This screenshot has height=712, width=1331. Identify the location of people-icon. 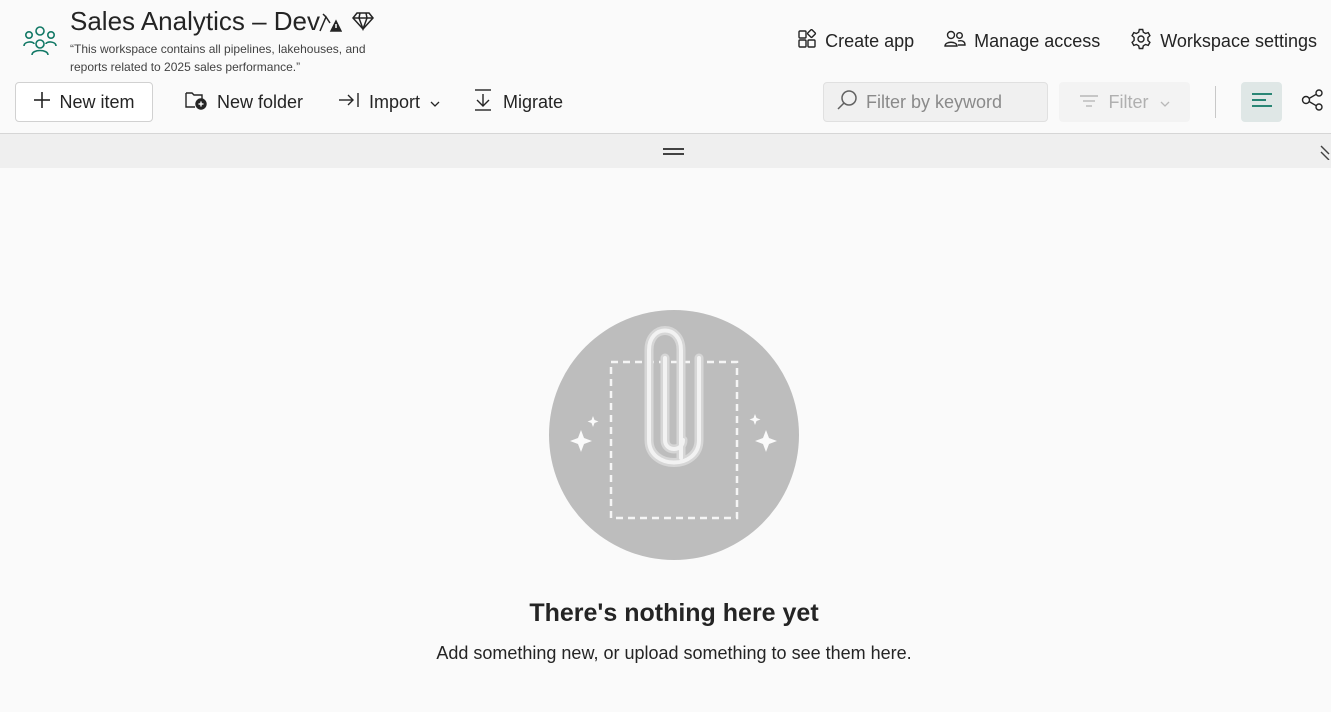
(955, 41).